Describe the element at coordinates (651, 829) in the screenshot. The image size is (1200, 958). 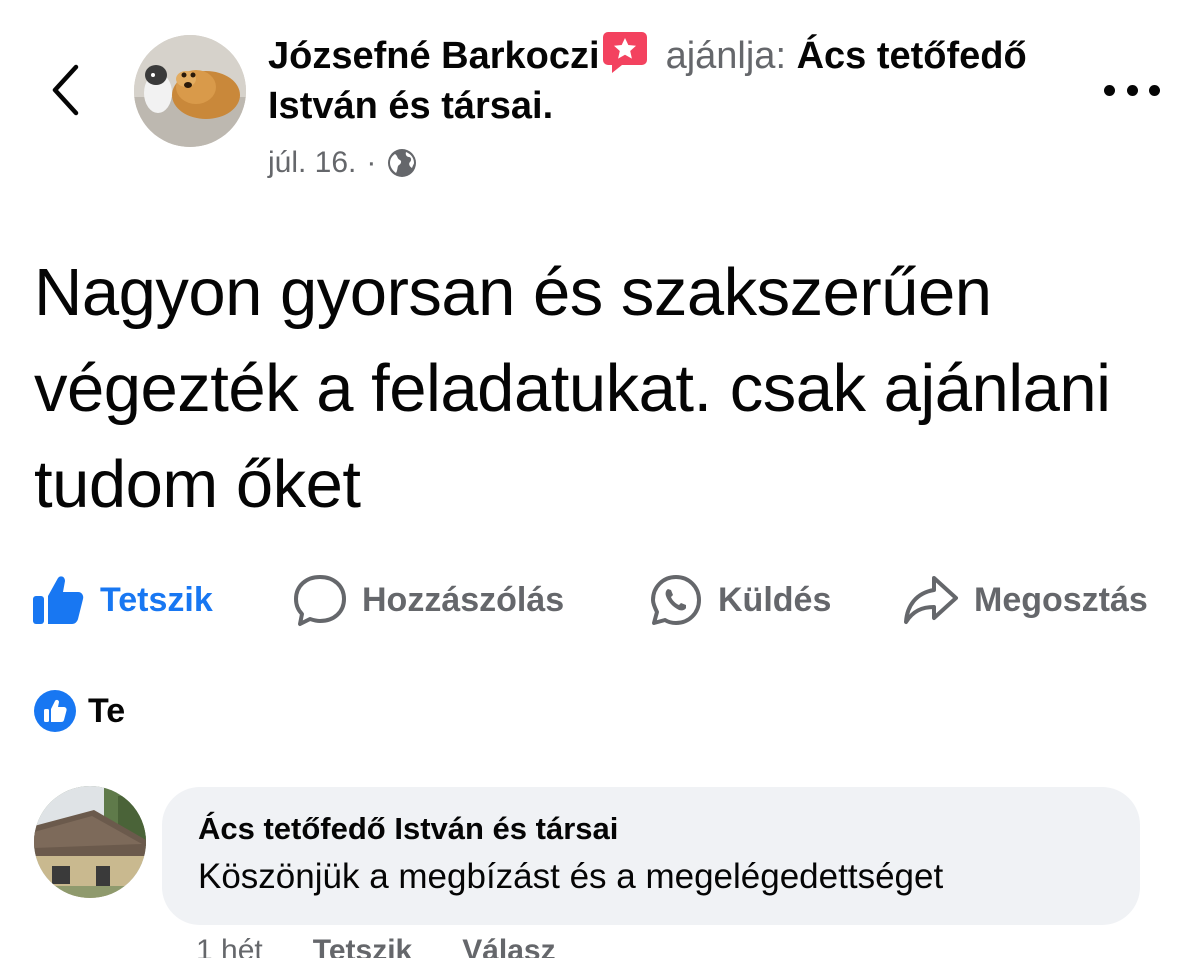
I see `comment-author: Ács tetőfedő István és társai` at that location.